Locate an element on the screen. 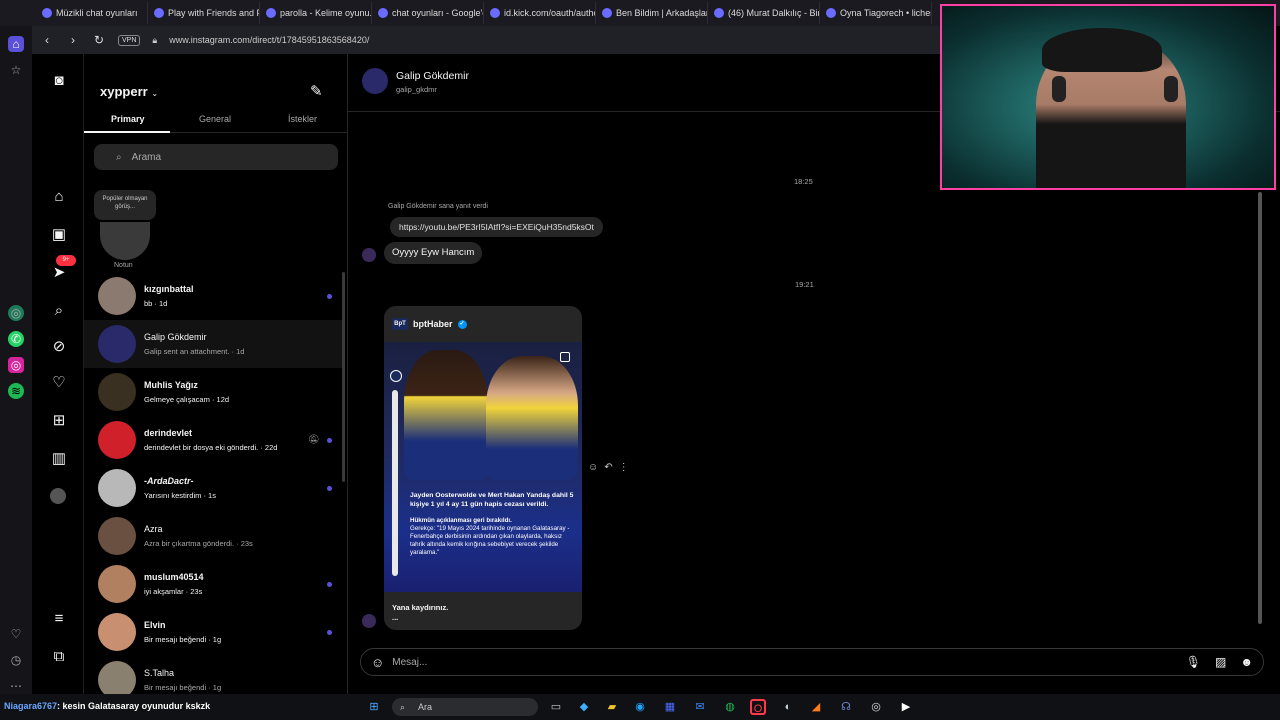 This screenshot has height=720, width=1280. microphone-icon: 🎙︎ is located at coordinates (1193, 662).